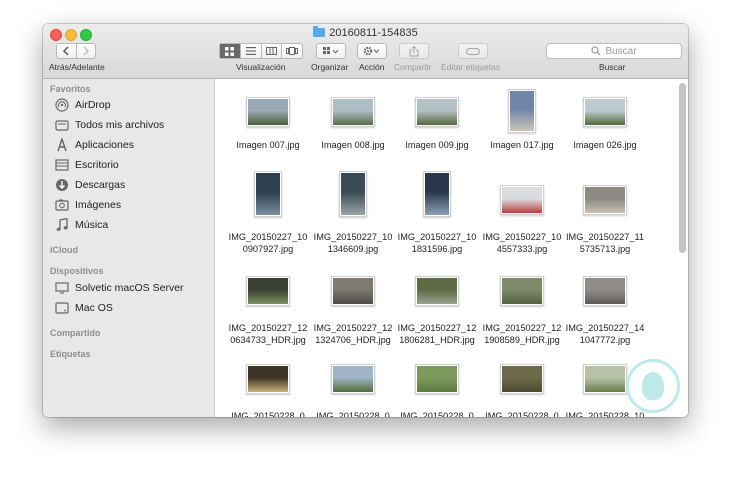 This screenshot has height=480, width=730. Describe the element at coordinates (77, 67) in the screenshot. I see `nav-label: Atrás/Adelante` at that location.